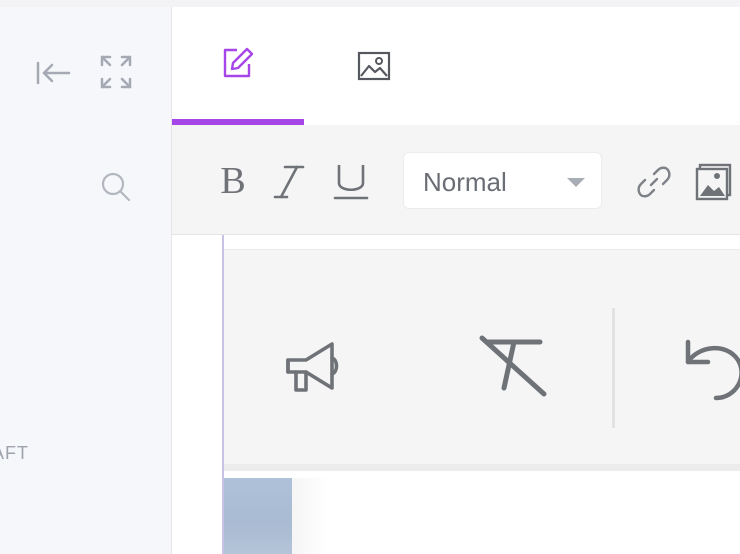 This screenshot has height=554, width=740. What do you see at coordinates (710, 371) in the screenshot?
I see `undo-icon` at bounding box center [710, 371].